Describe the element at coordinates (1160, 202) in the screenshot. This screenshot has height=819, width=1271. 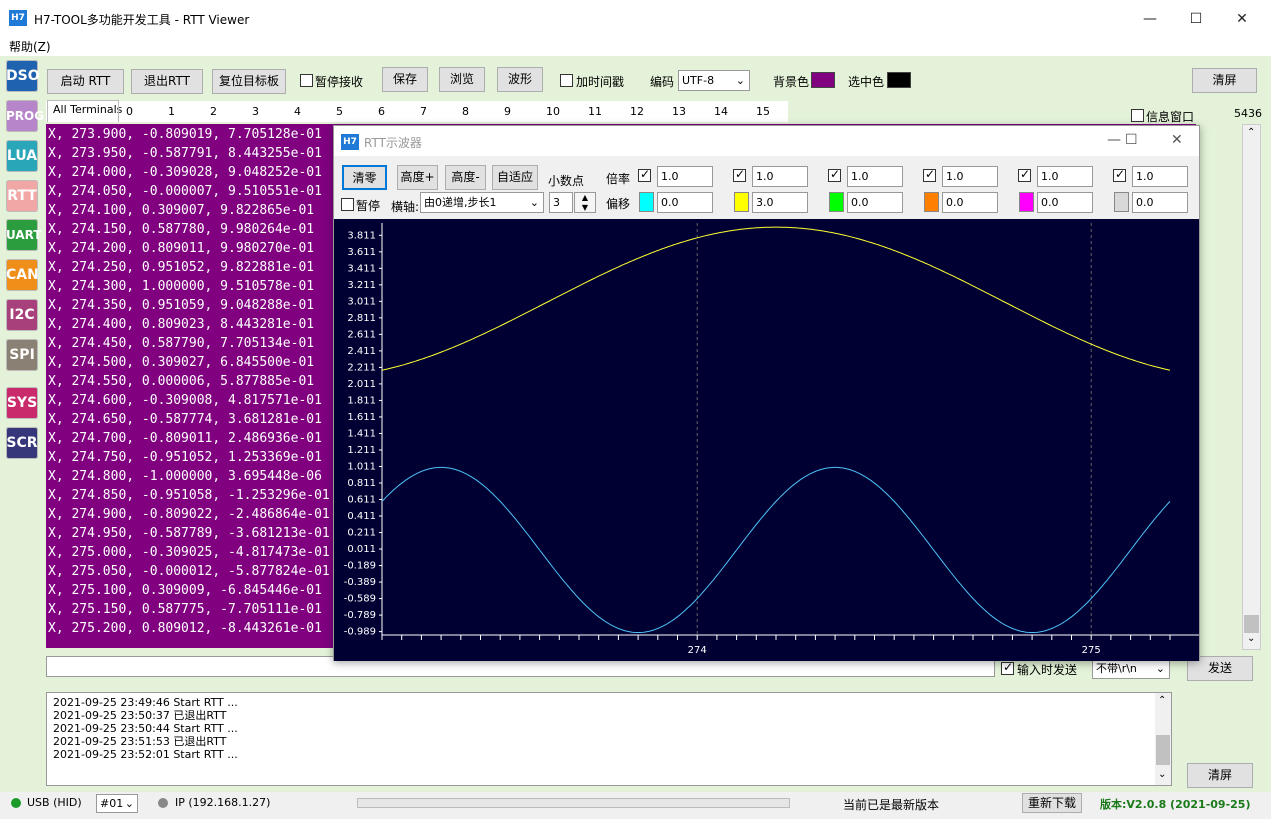
I see `channel-6-offset-input: 0.0` at that location.